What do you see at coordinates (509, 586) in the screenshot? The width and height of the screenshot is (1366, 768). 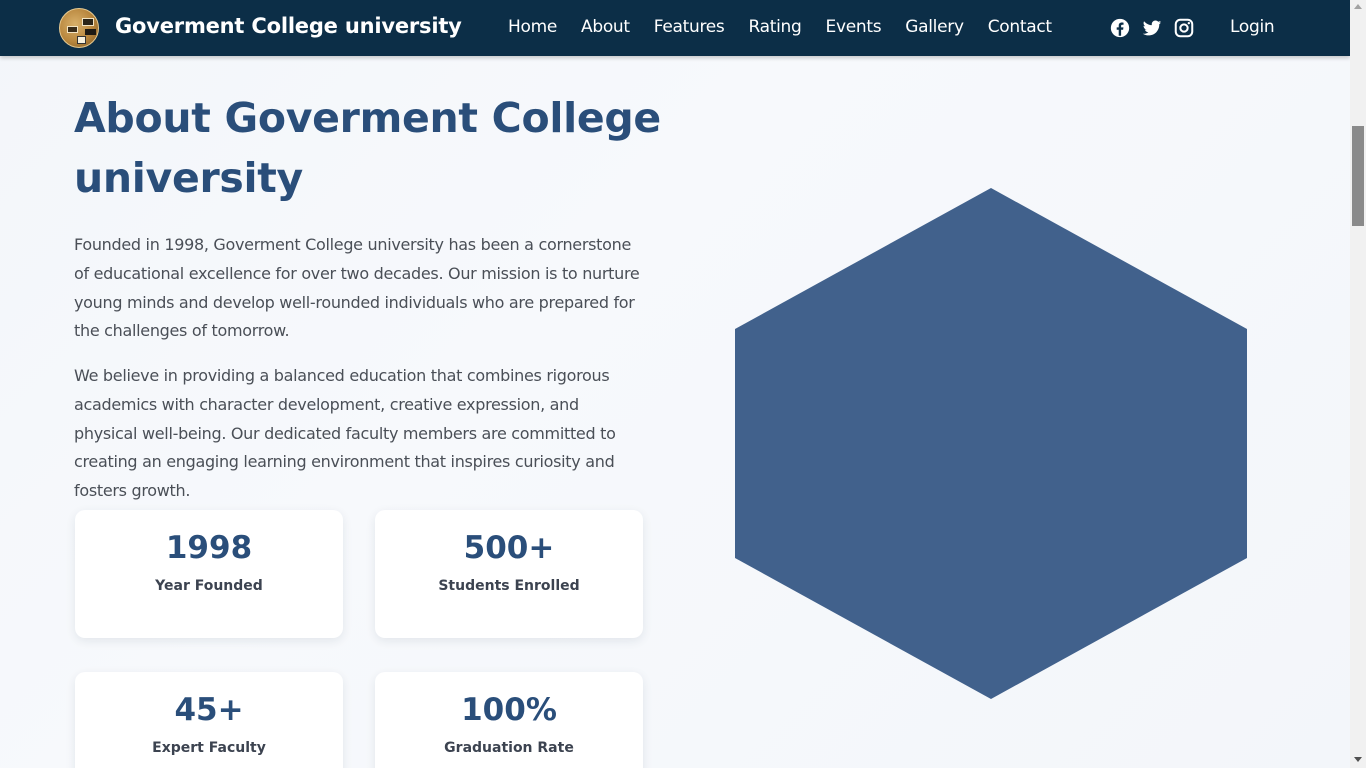 I see `stat-label: Students Enrolled` at bounding box center [509, 586].